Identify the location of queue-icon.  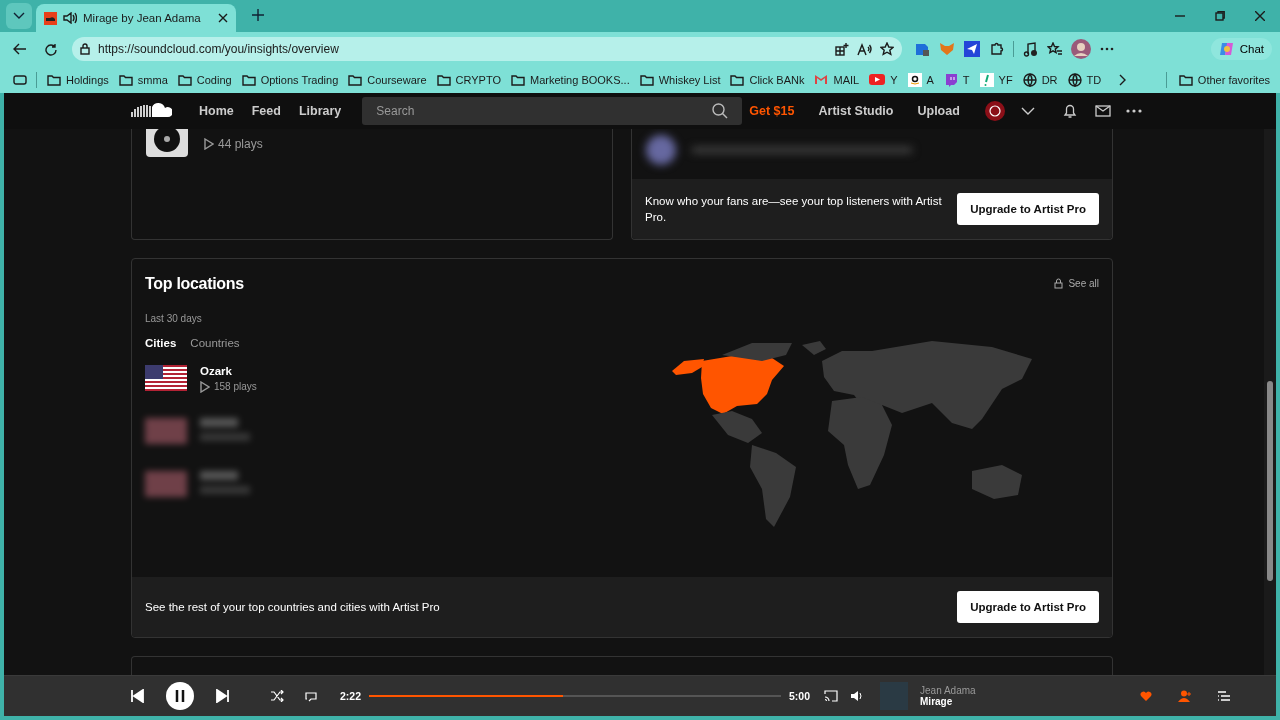
(1224, 696).